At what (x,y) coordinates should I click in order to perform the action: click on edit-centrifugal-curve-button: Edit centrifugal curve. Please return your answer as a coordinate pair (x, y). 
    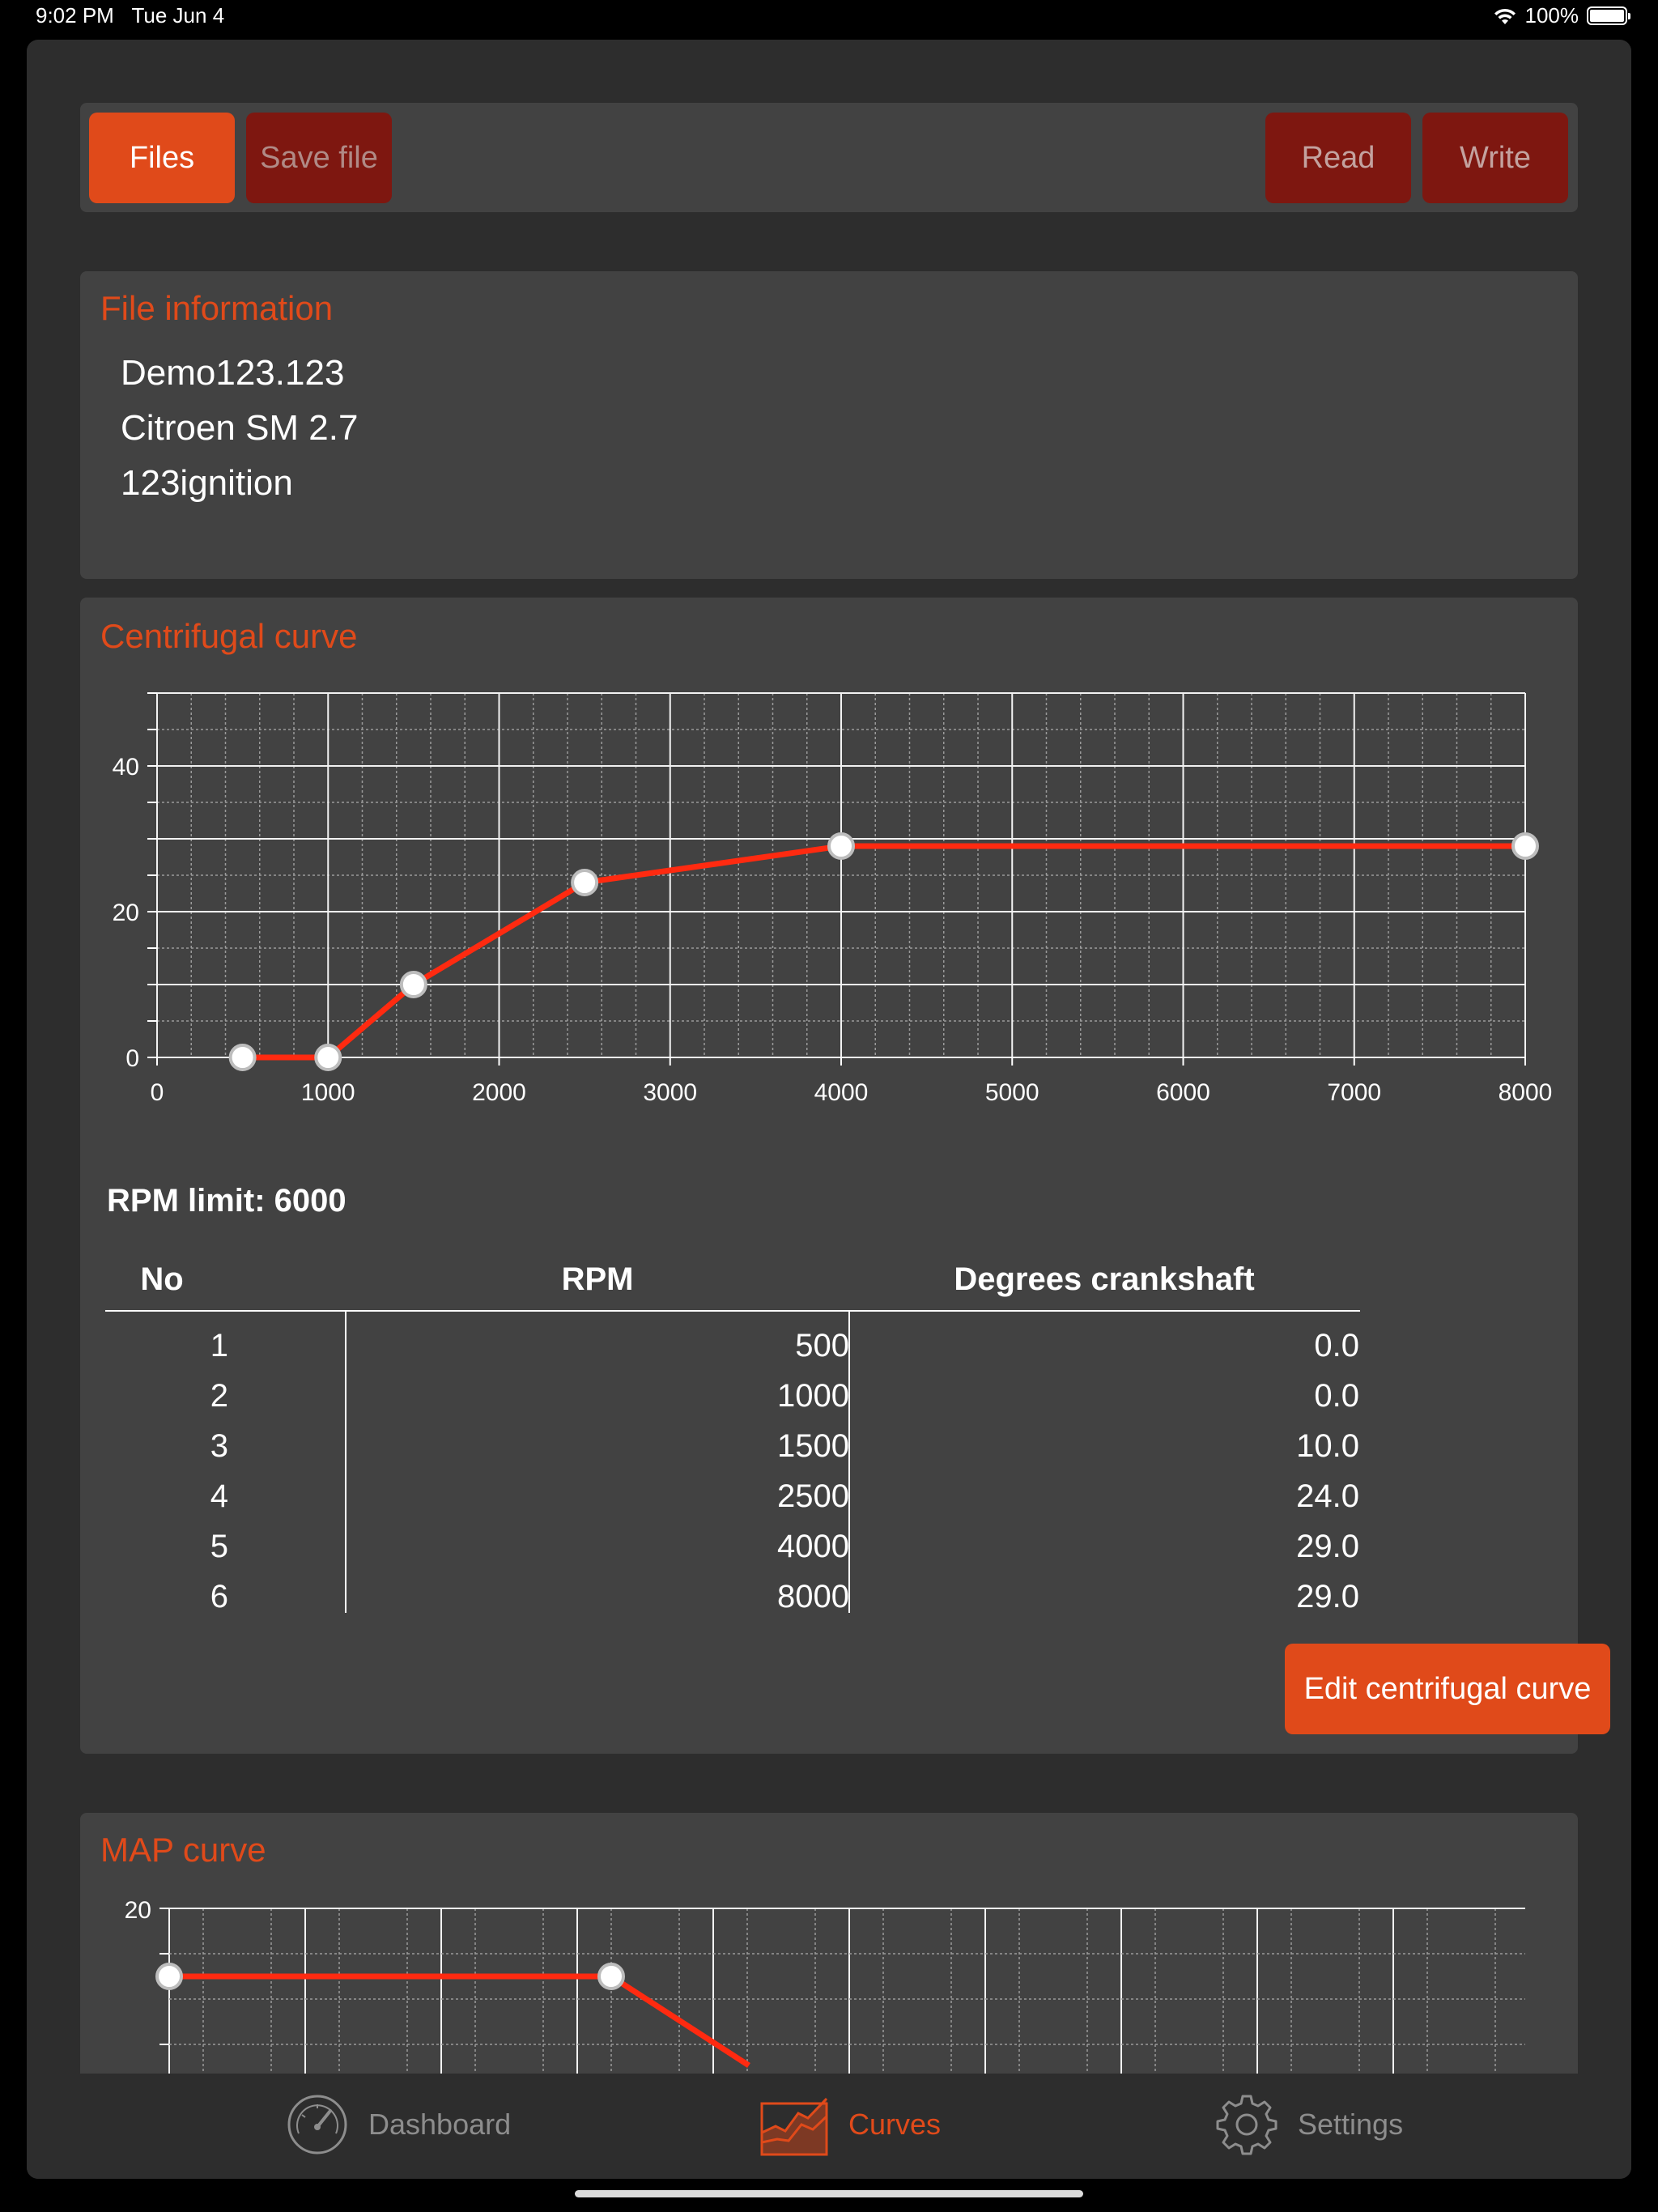
    Looking at the image, I should click on (1447, 1689).